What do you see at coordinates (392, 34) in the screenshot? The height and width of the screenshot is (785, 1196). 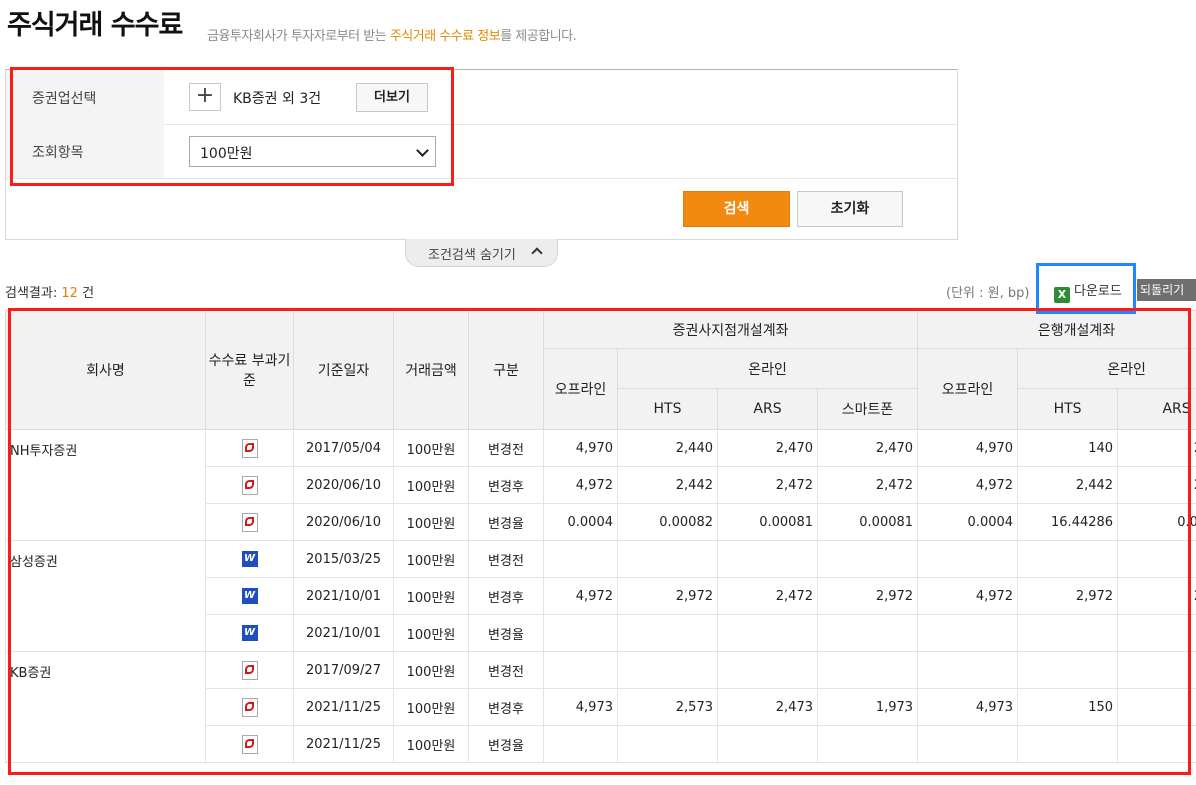 I see `page-description: 금융투자회사가 투자자로부터 받는 주식거래 수수료 정보를 제공합니다.` at bounding box center [392, 34].